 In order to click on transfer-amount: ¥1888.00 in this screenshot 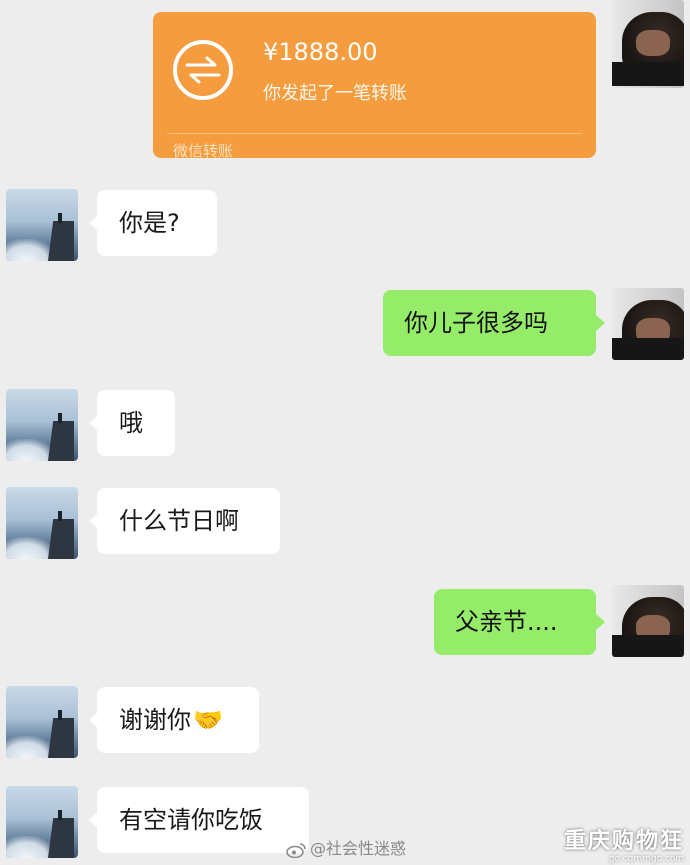, I will do `click(320, 52)`.